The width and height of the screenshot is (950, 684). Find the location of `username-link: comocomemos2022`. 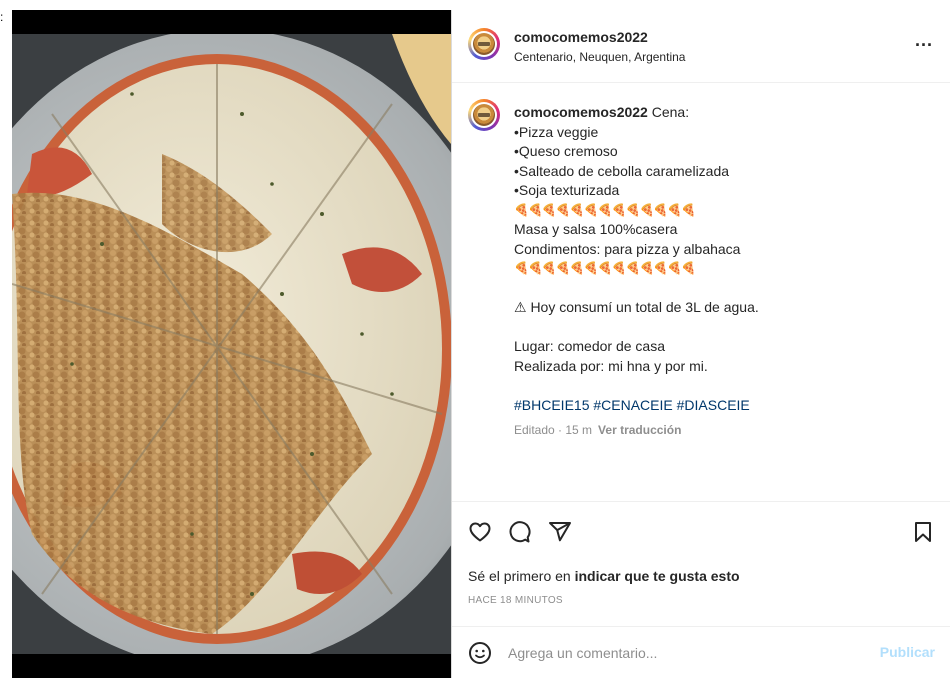

username-link: comocomemos2022 is located at coordinates (581, 37).